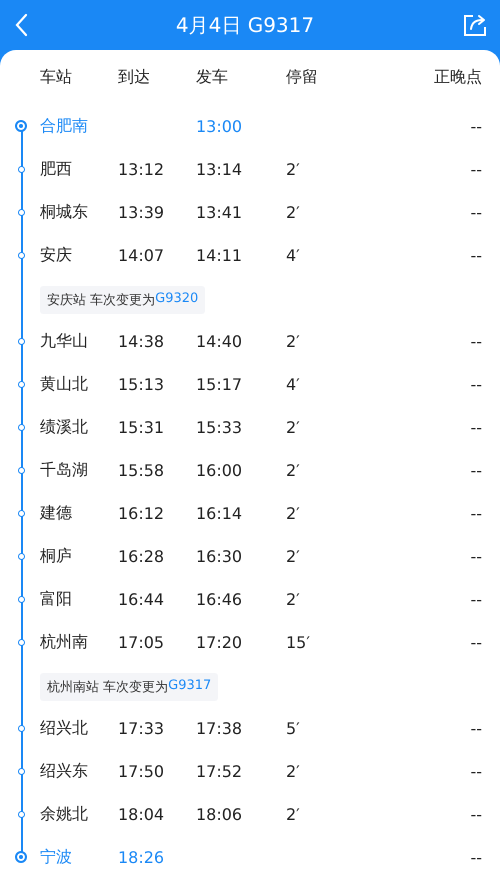 This screenshot has width=500, height=881. I want to click on arrival-time: 15:31, so click(142, 427).